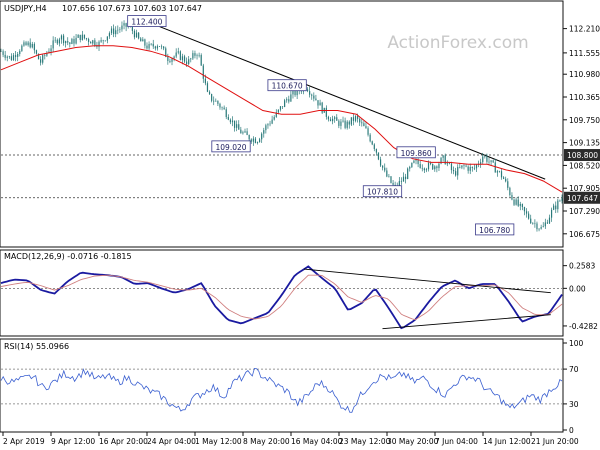 The height and width of the screenshot is (450, 600). What do you see at coordinates (266, 441) in the screenshot?
I see `time-tick-label: 8 May 20:00` at bounding box center [266, 441].